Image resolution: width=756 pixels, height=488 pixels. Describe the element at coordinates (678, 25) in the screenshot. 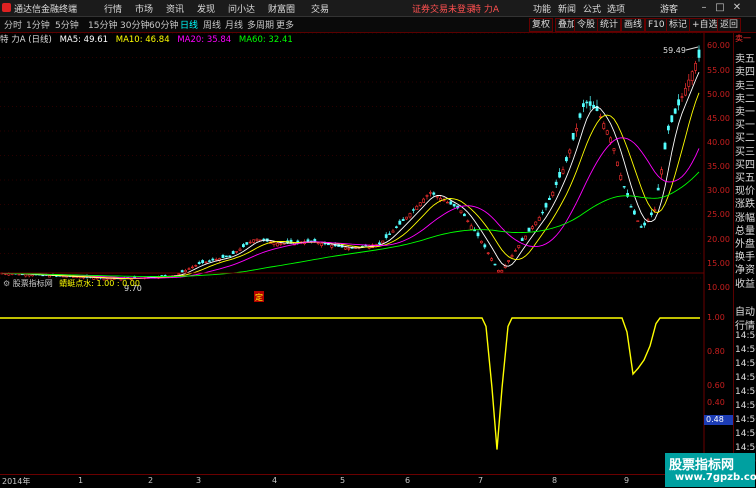

I see `mark-button: 标记` at that location.